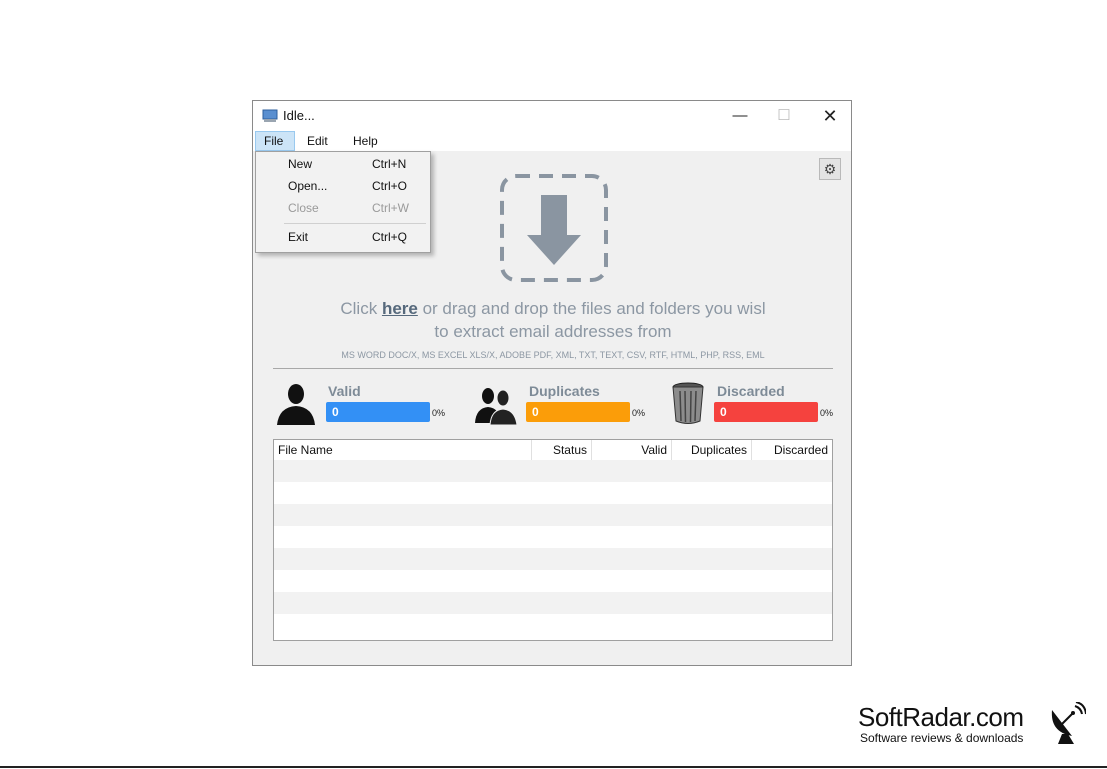 This screenshot has height=769, width=1107. I want to click on menu-item-shortcut: Ctrl+O, so click(390, 186).